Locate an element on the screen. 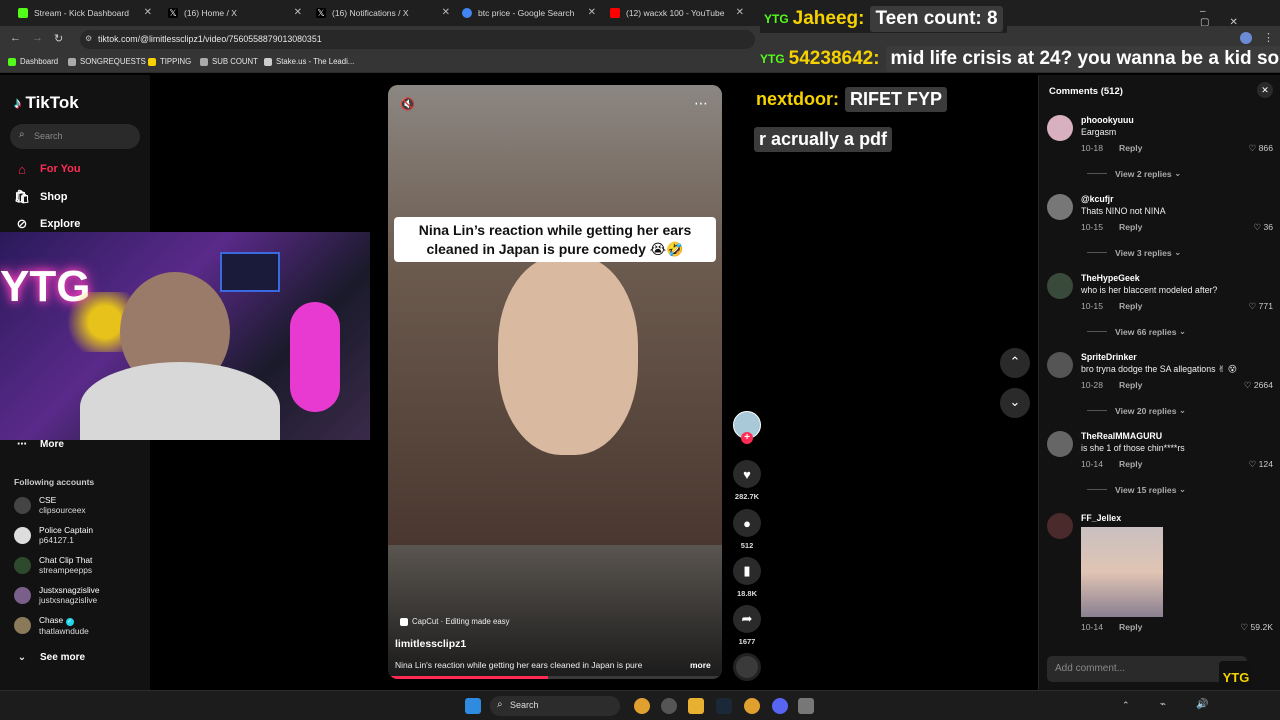 The height and width of the screenshot is (720, 1280). forward-icon: → is located at coordinates (37, 38).